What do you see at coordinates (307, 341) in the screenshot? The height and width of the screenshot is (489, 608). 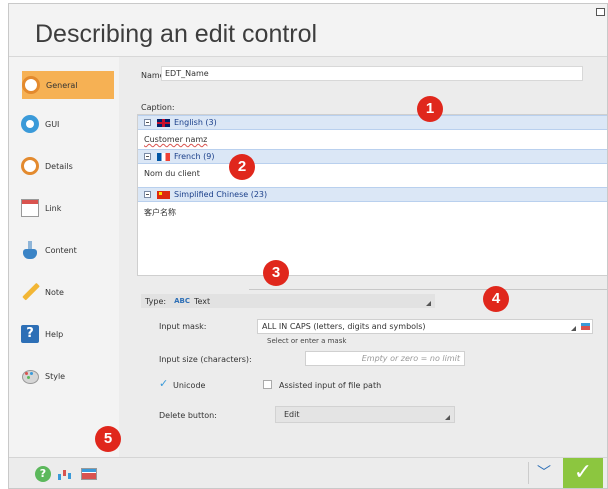 I see `input-mask-hint: Select or enter a mask` at bounding box center [307, 341].